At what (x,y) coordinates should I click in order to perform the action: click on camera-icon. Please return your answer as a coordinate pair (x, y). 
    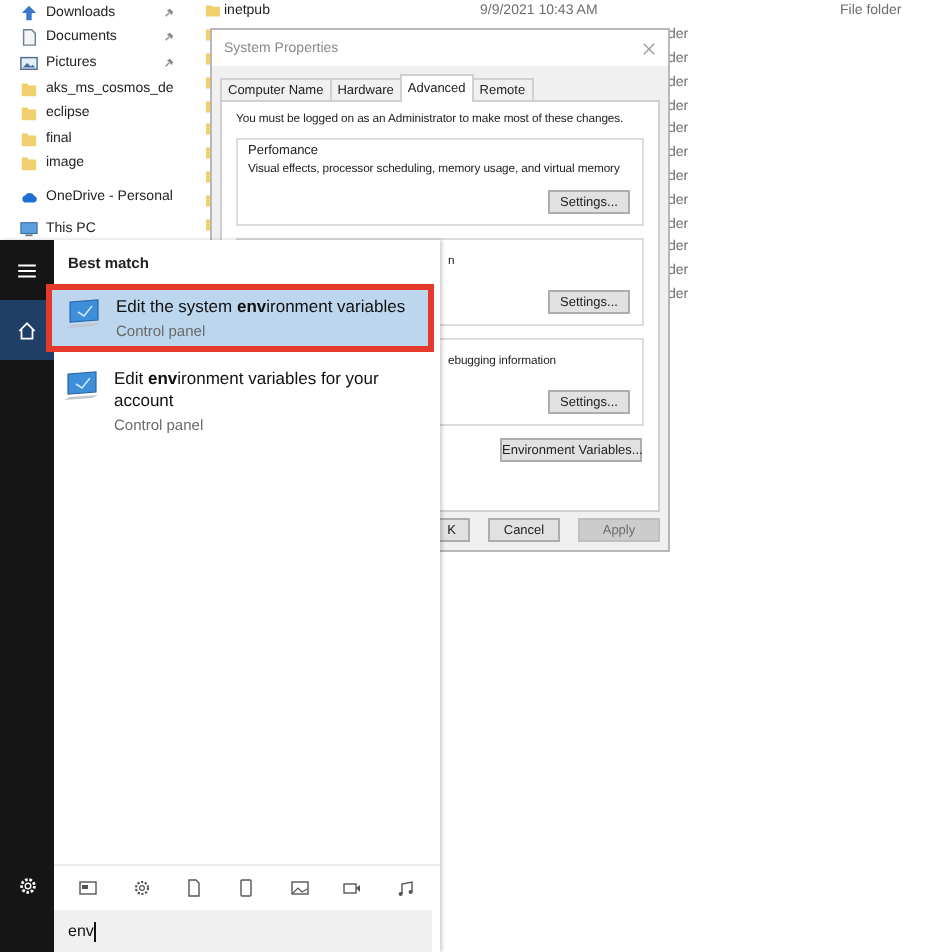
    Looking at the image, I should click on (352, 888).